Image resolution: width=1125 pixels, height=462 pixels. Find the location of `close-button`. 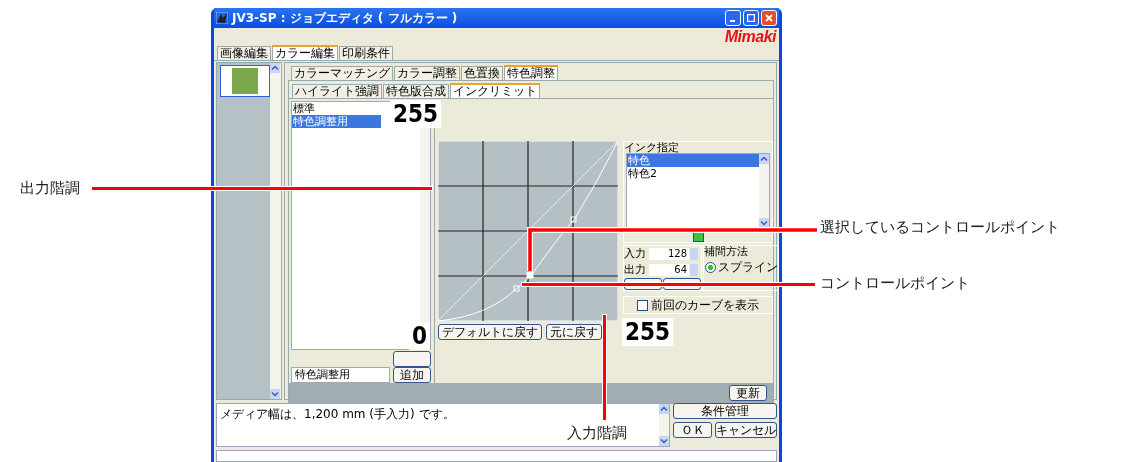

close-button is located at coordinates (769, 18).